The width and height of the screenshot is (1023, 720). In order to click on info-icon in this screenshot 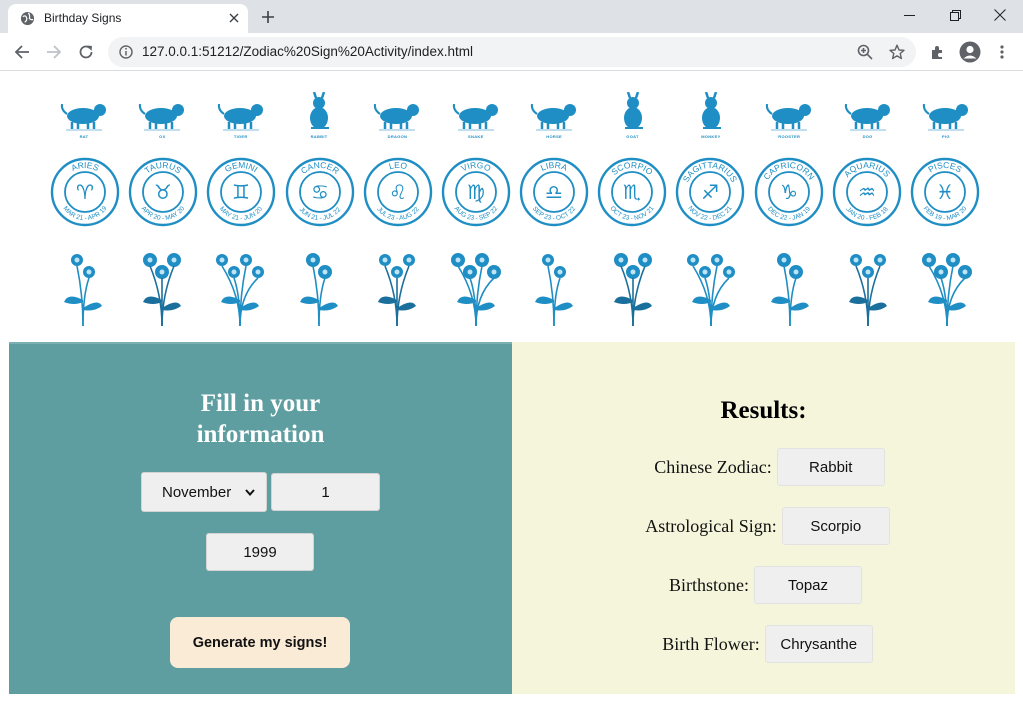, I will do `click(126, 52)`.